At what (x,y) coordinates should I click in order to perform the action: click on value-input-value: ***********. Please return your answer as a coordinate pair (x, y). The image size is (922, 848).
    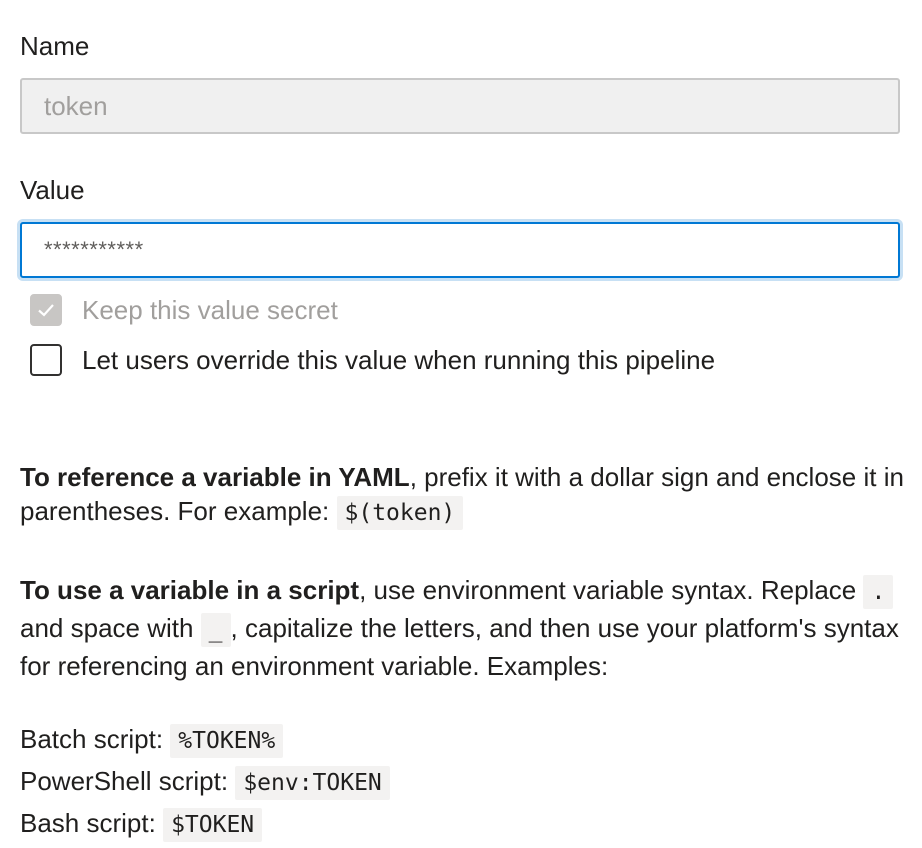
    Looking at the image, I should click on (94, 249).